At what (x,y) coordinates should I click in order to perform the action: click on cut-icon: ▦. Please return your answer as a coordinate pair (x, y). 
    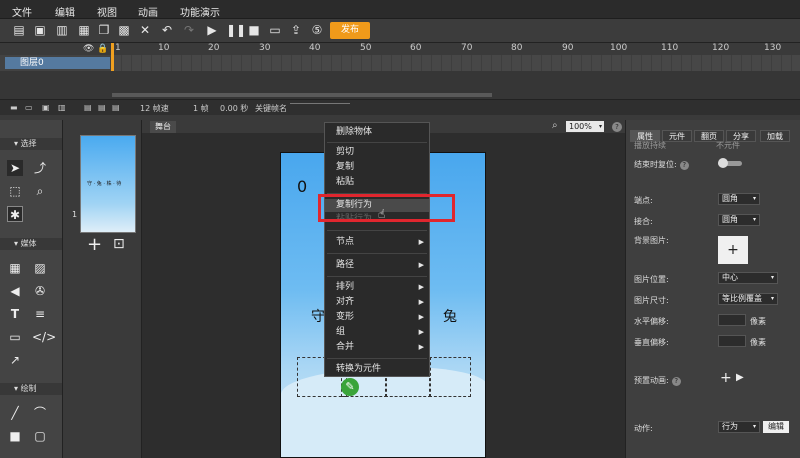
    Looking at the image, I should click on (84, 30).